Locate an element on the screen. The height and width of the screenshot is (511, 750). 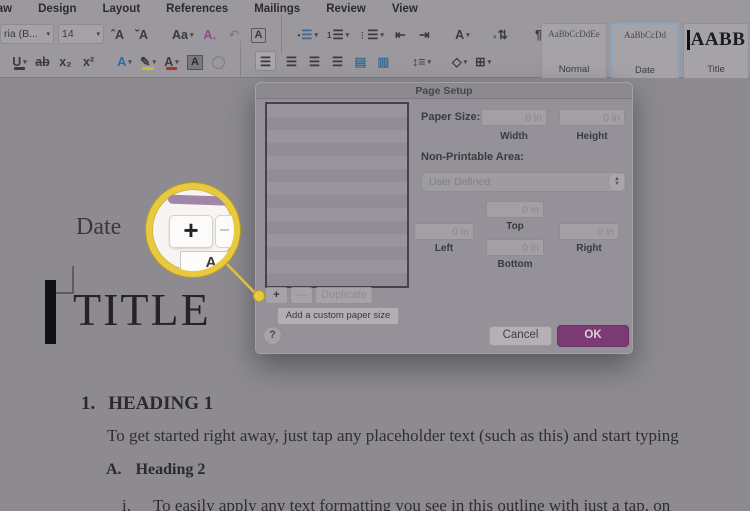
margin-left-field: 0 in is located at coordinates (444, 231).